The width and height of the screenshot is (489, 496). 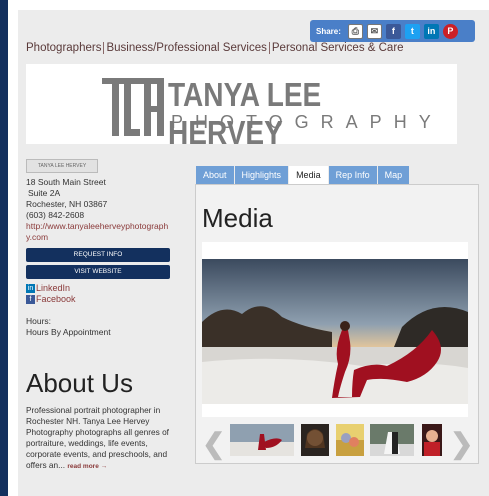 What do you see at coordinates (66, 182) in the screenshot?
I see `address-line: 18 South Main Street` at bounding box center [66, 182].